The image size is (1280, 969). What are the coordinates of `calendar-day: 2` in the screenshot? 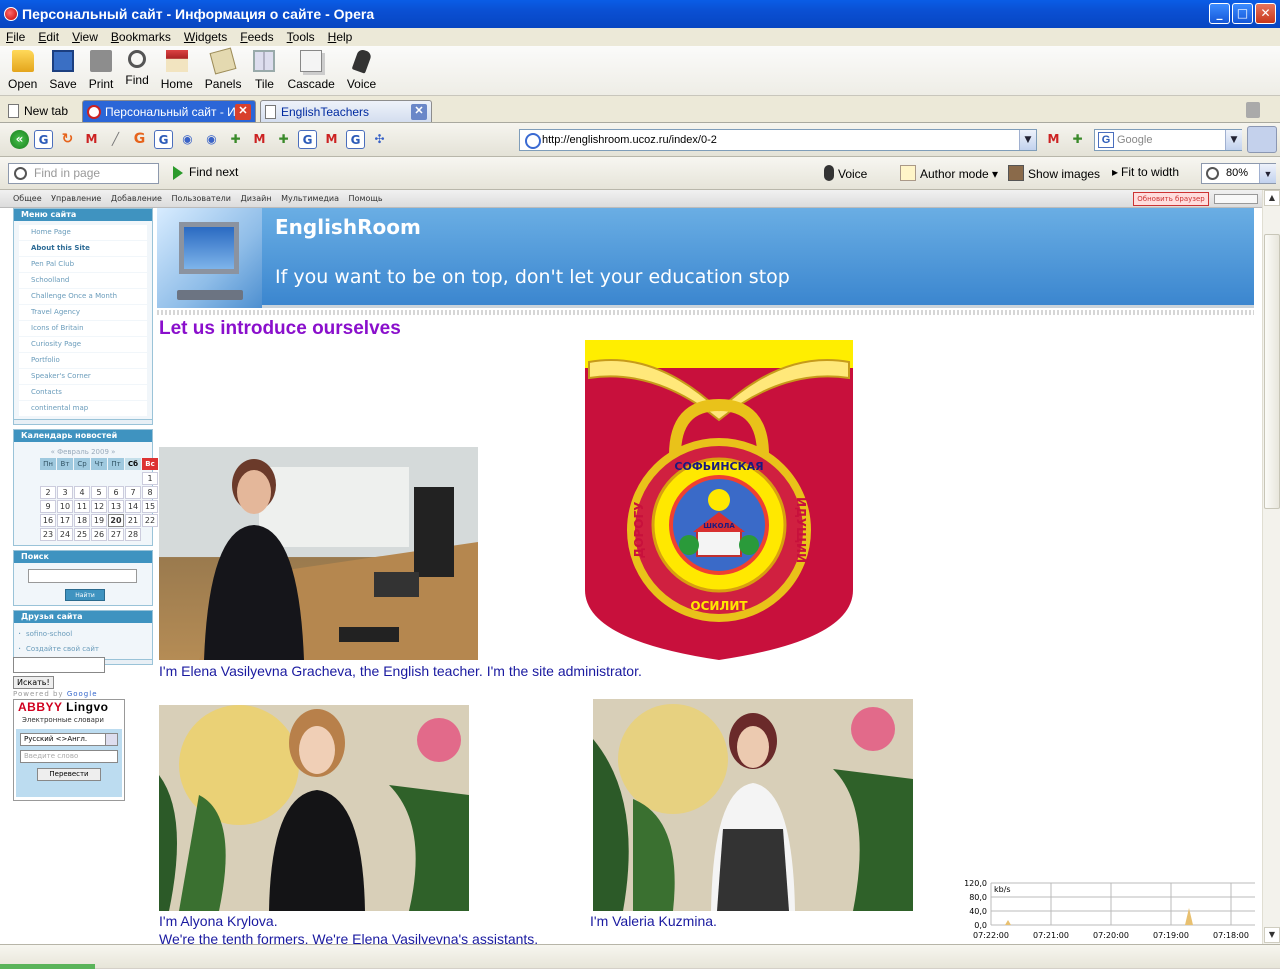 It's located at (48, 492).